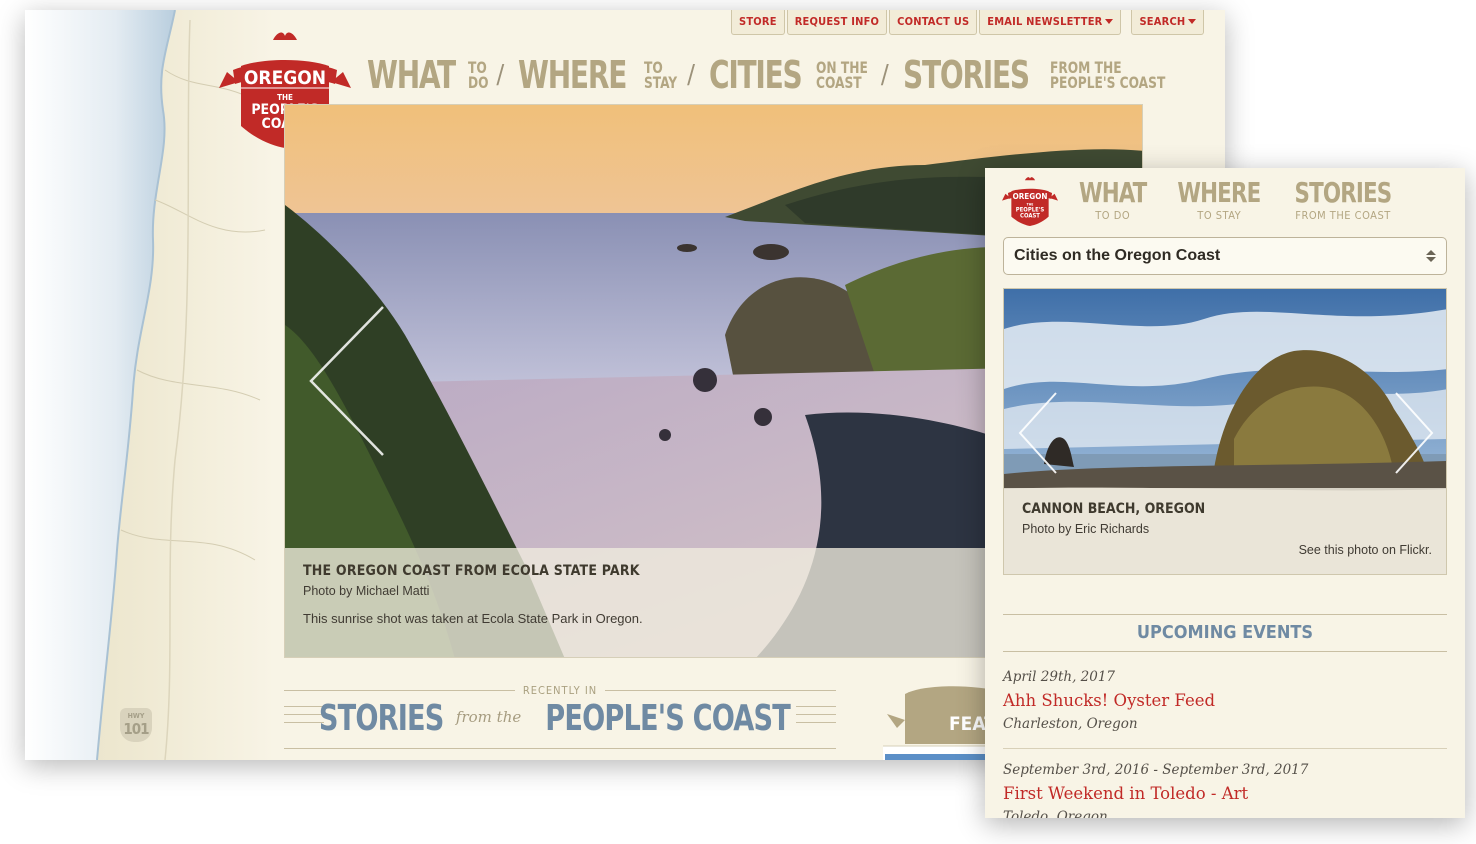  I want to click on nav-what-to-do: WHAT TO DO, so click(429, 75).